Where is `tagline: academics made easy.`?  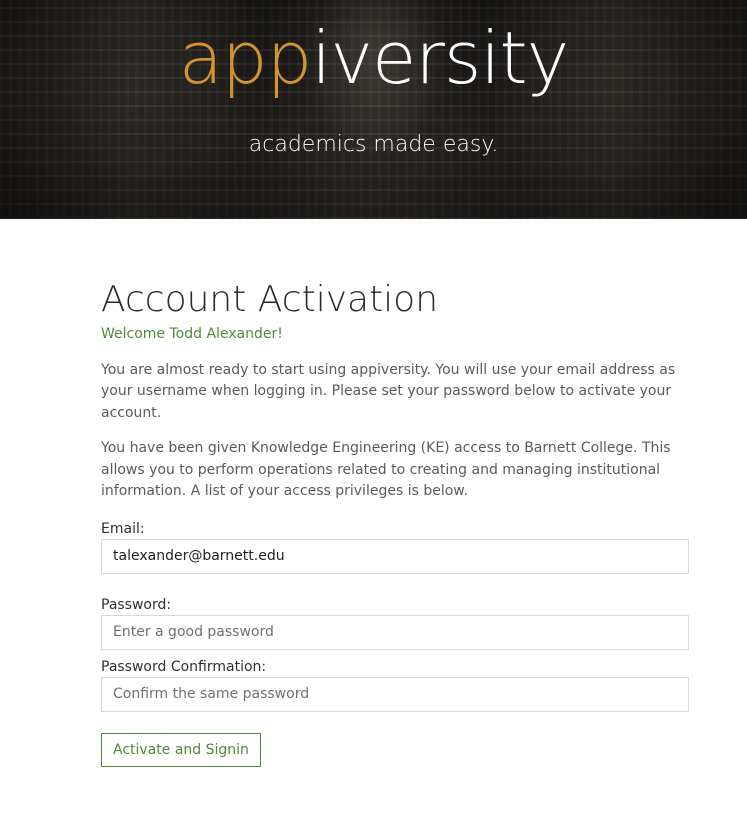 tagline: academics made easy. is located at coordinates (373, 144).